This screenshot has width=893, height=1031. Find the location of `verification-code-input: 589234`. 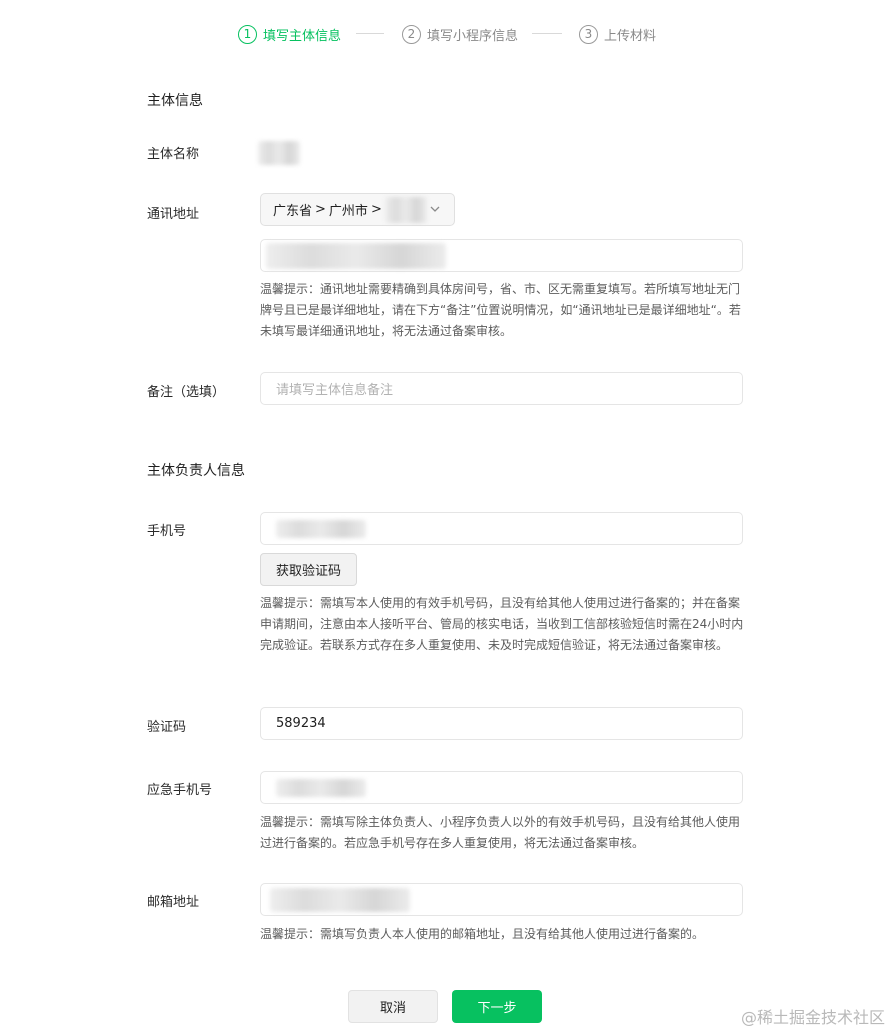

verification-code-input: 589234 is located at coordinates (501, 723).